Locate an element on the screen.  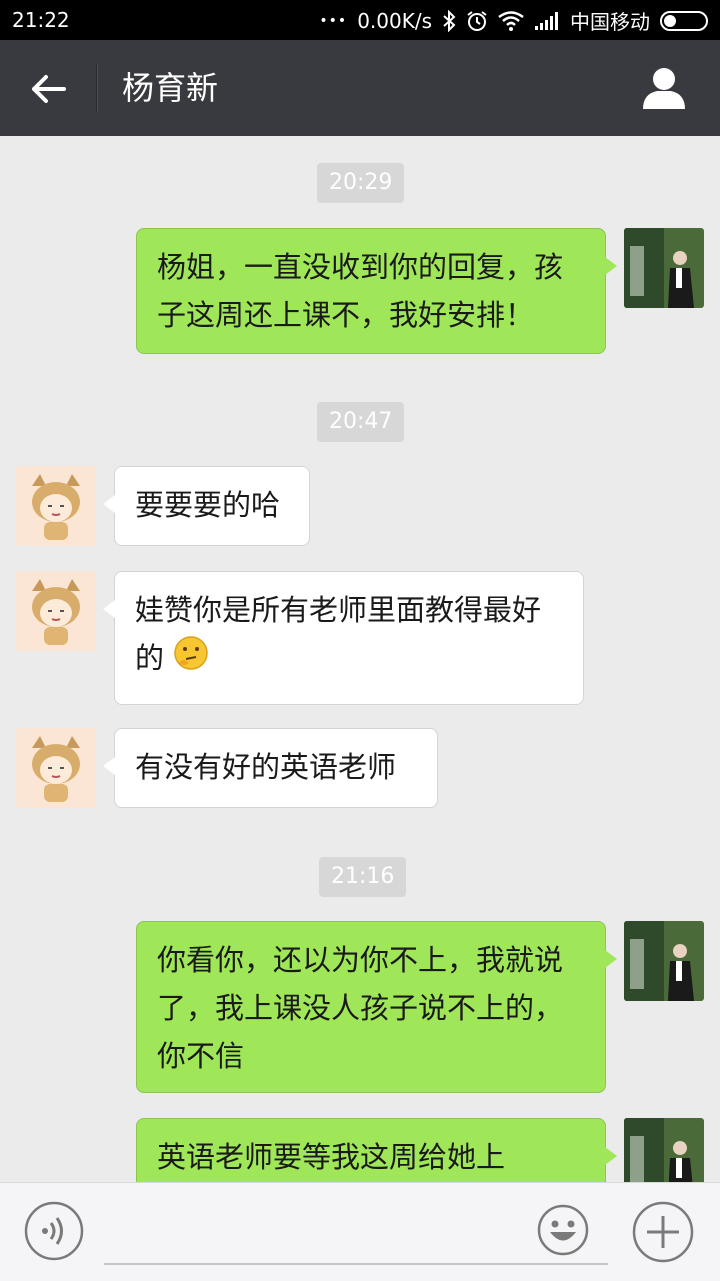
my-message-bubble: 杨姐，一直没收到你的回复，孩子这周还上课不，我好安排！ is located at coordinates (376, 291).